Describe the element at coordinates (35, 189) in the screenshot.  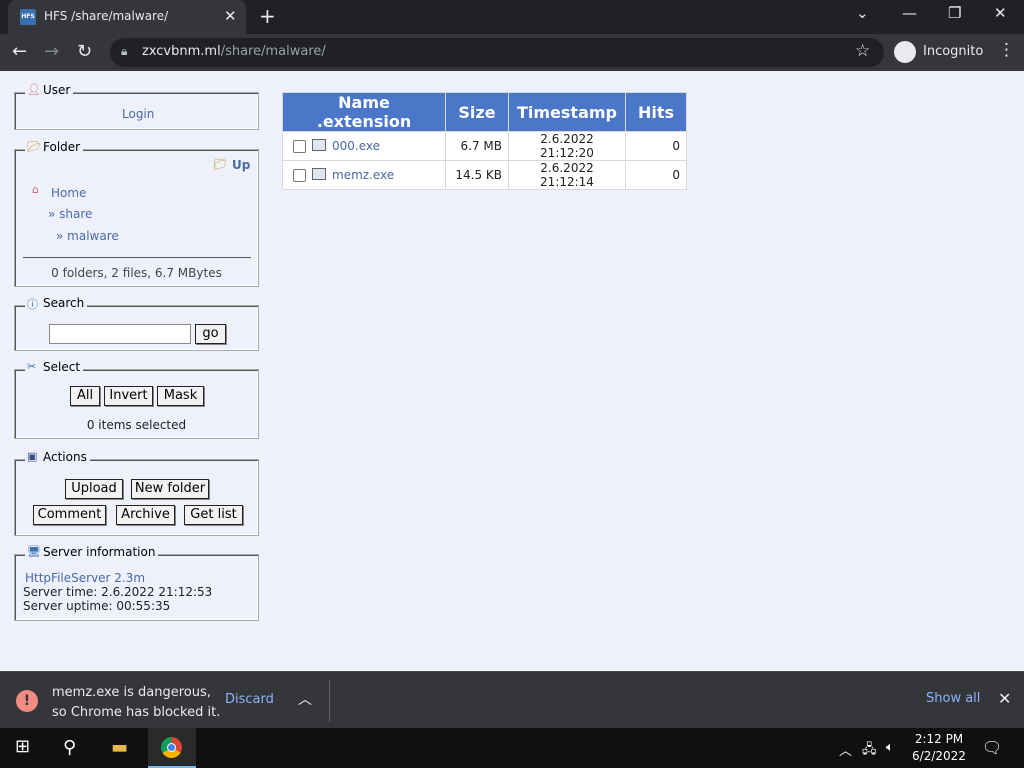
I see `home-icon: ⌂` at that location.